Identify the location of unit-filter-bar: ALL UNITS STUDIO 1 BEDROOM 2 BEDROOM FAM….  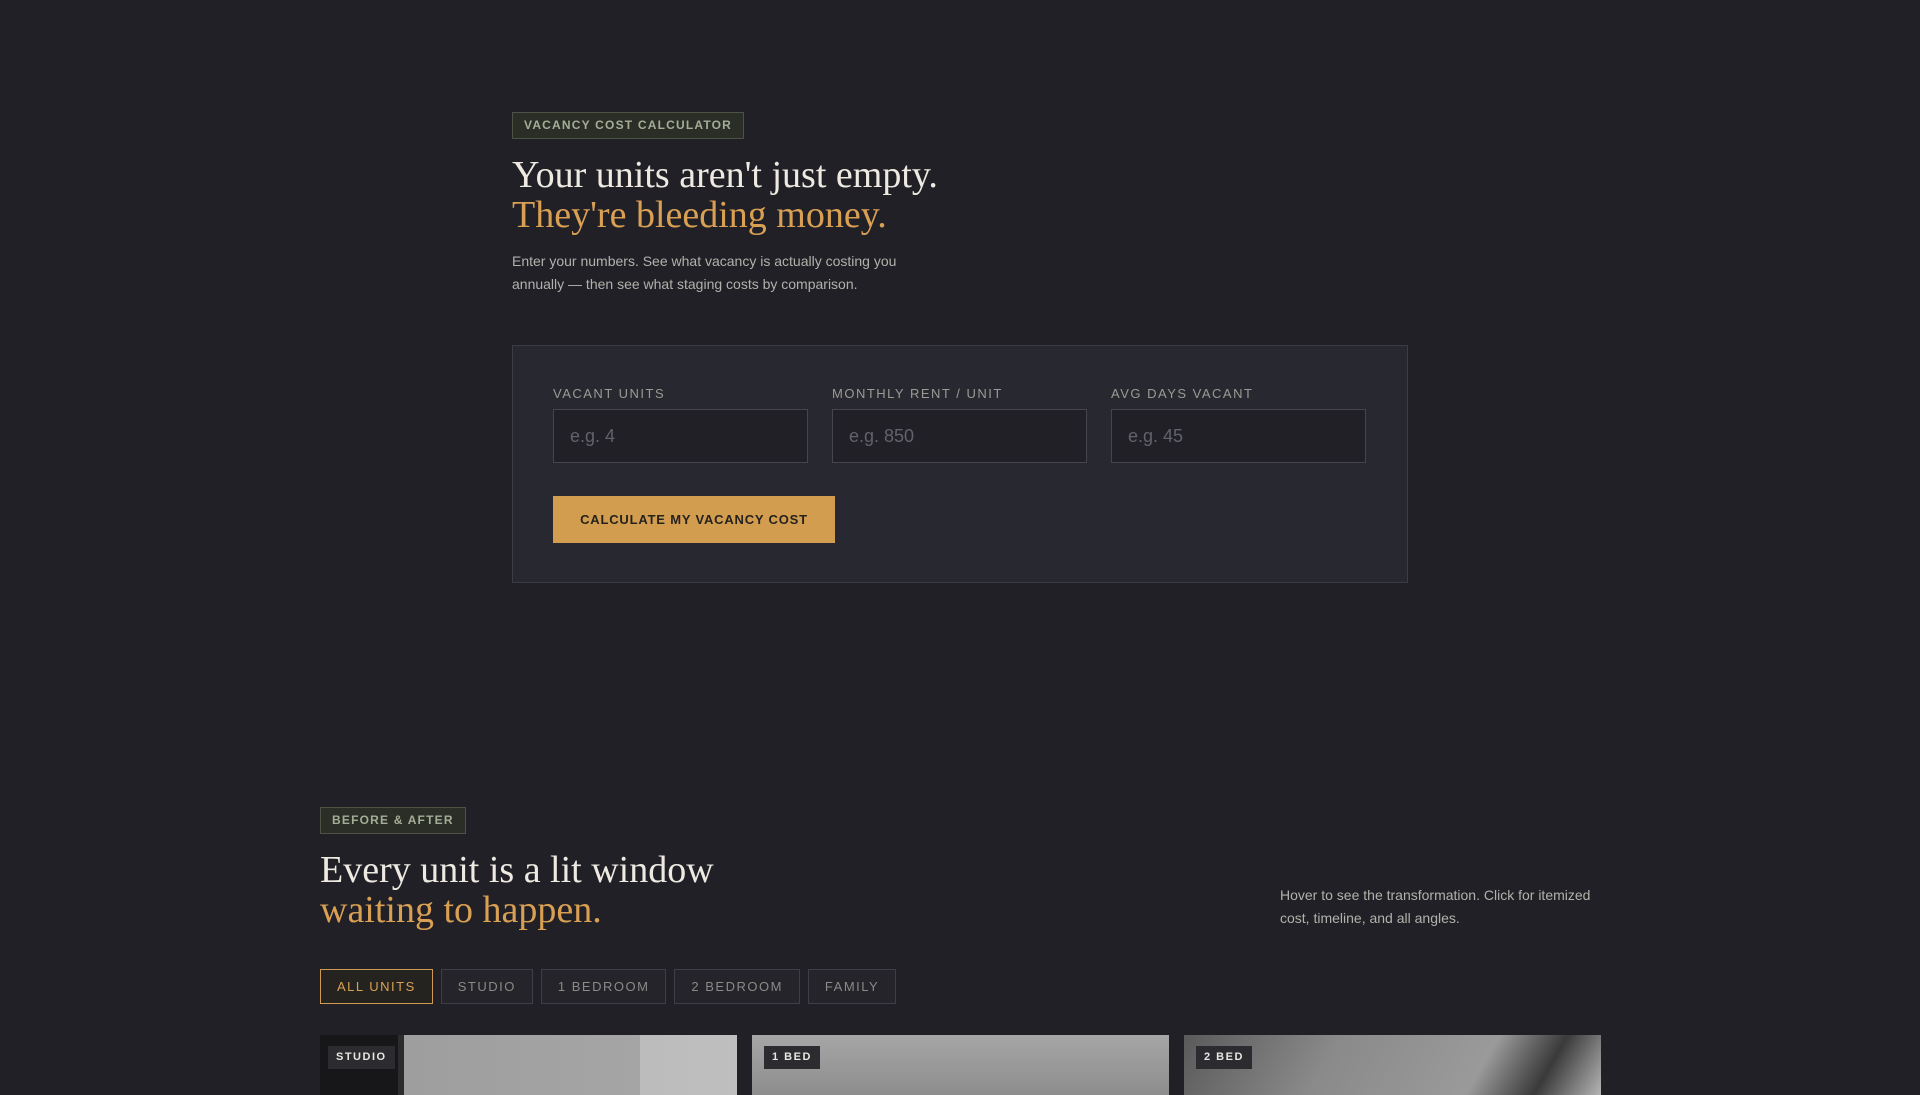
(608, 986).